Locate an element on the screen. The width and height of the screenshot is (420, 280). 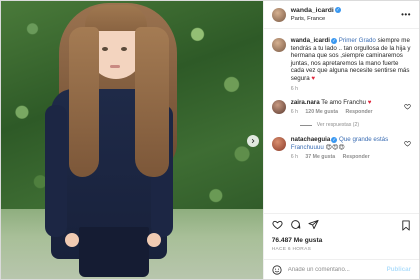
sleeve-left is located at coordinates (56, 171).